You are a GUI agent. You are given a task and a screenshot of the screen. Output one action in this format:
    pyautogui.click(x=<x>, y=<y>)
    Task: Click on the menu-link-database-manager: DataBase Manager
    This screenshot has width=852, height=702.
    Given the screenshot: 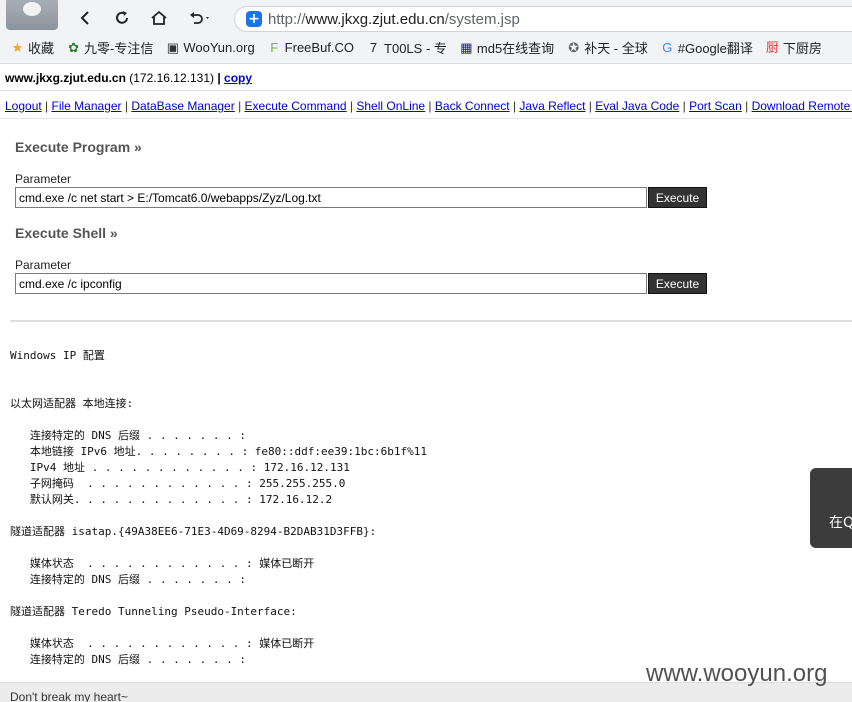 What is the action you would take?
    pyautogui.click(x=182, y=106)
    